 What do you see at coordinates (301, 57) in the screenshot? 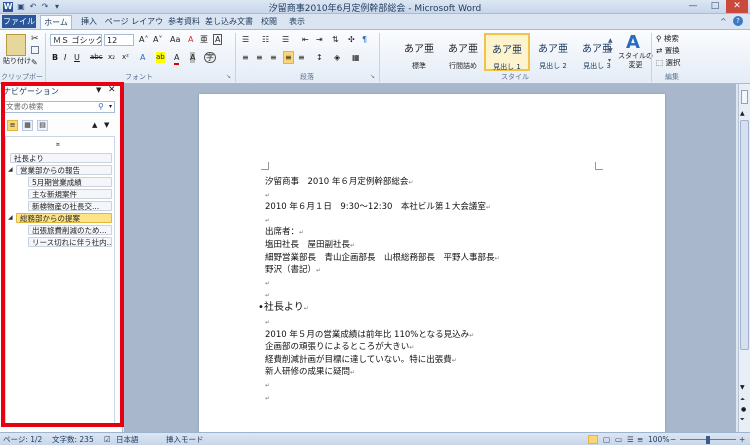
I see `distributed-icon: ≡` at bounding box center [301, 57].